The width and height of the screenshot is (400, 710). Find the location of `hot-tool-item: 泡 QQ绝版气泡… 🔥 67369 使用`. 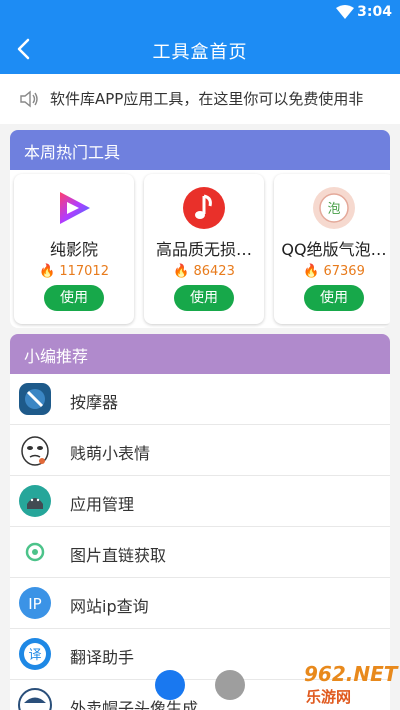

hot-tool-item: 泡 QQ绝版气泡… 🔥 67369 使用 is located at coordinates (332, 249).